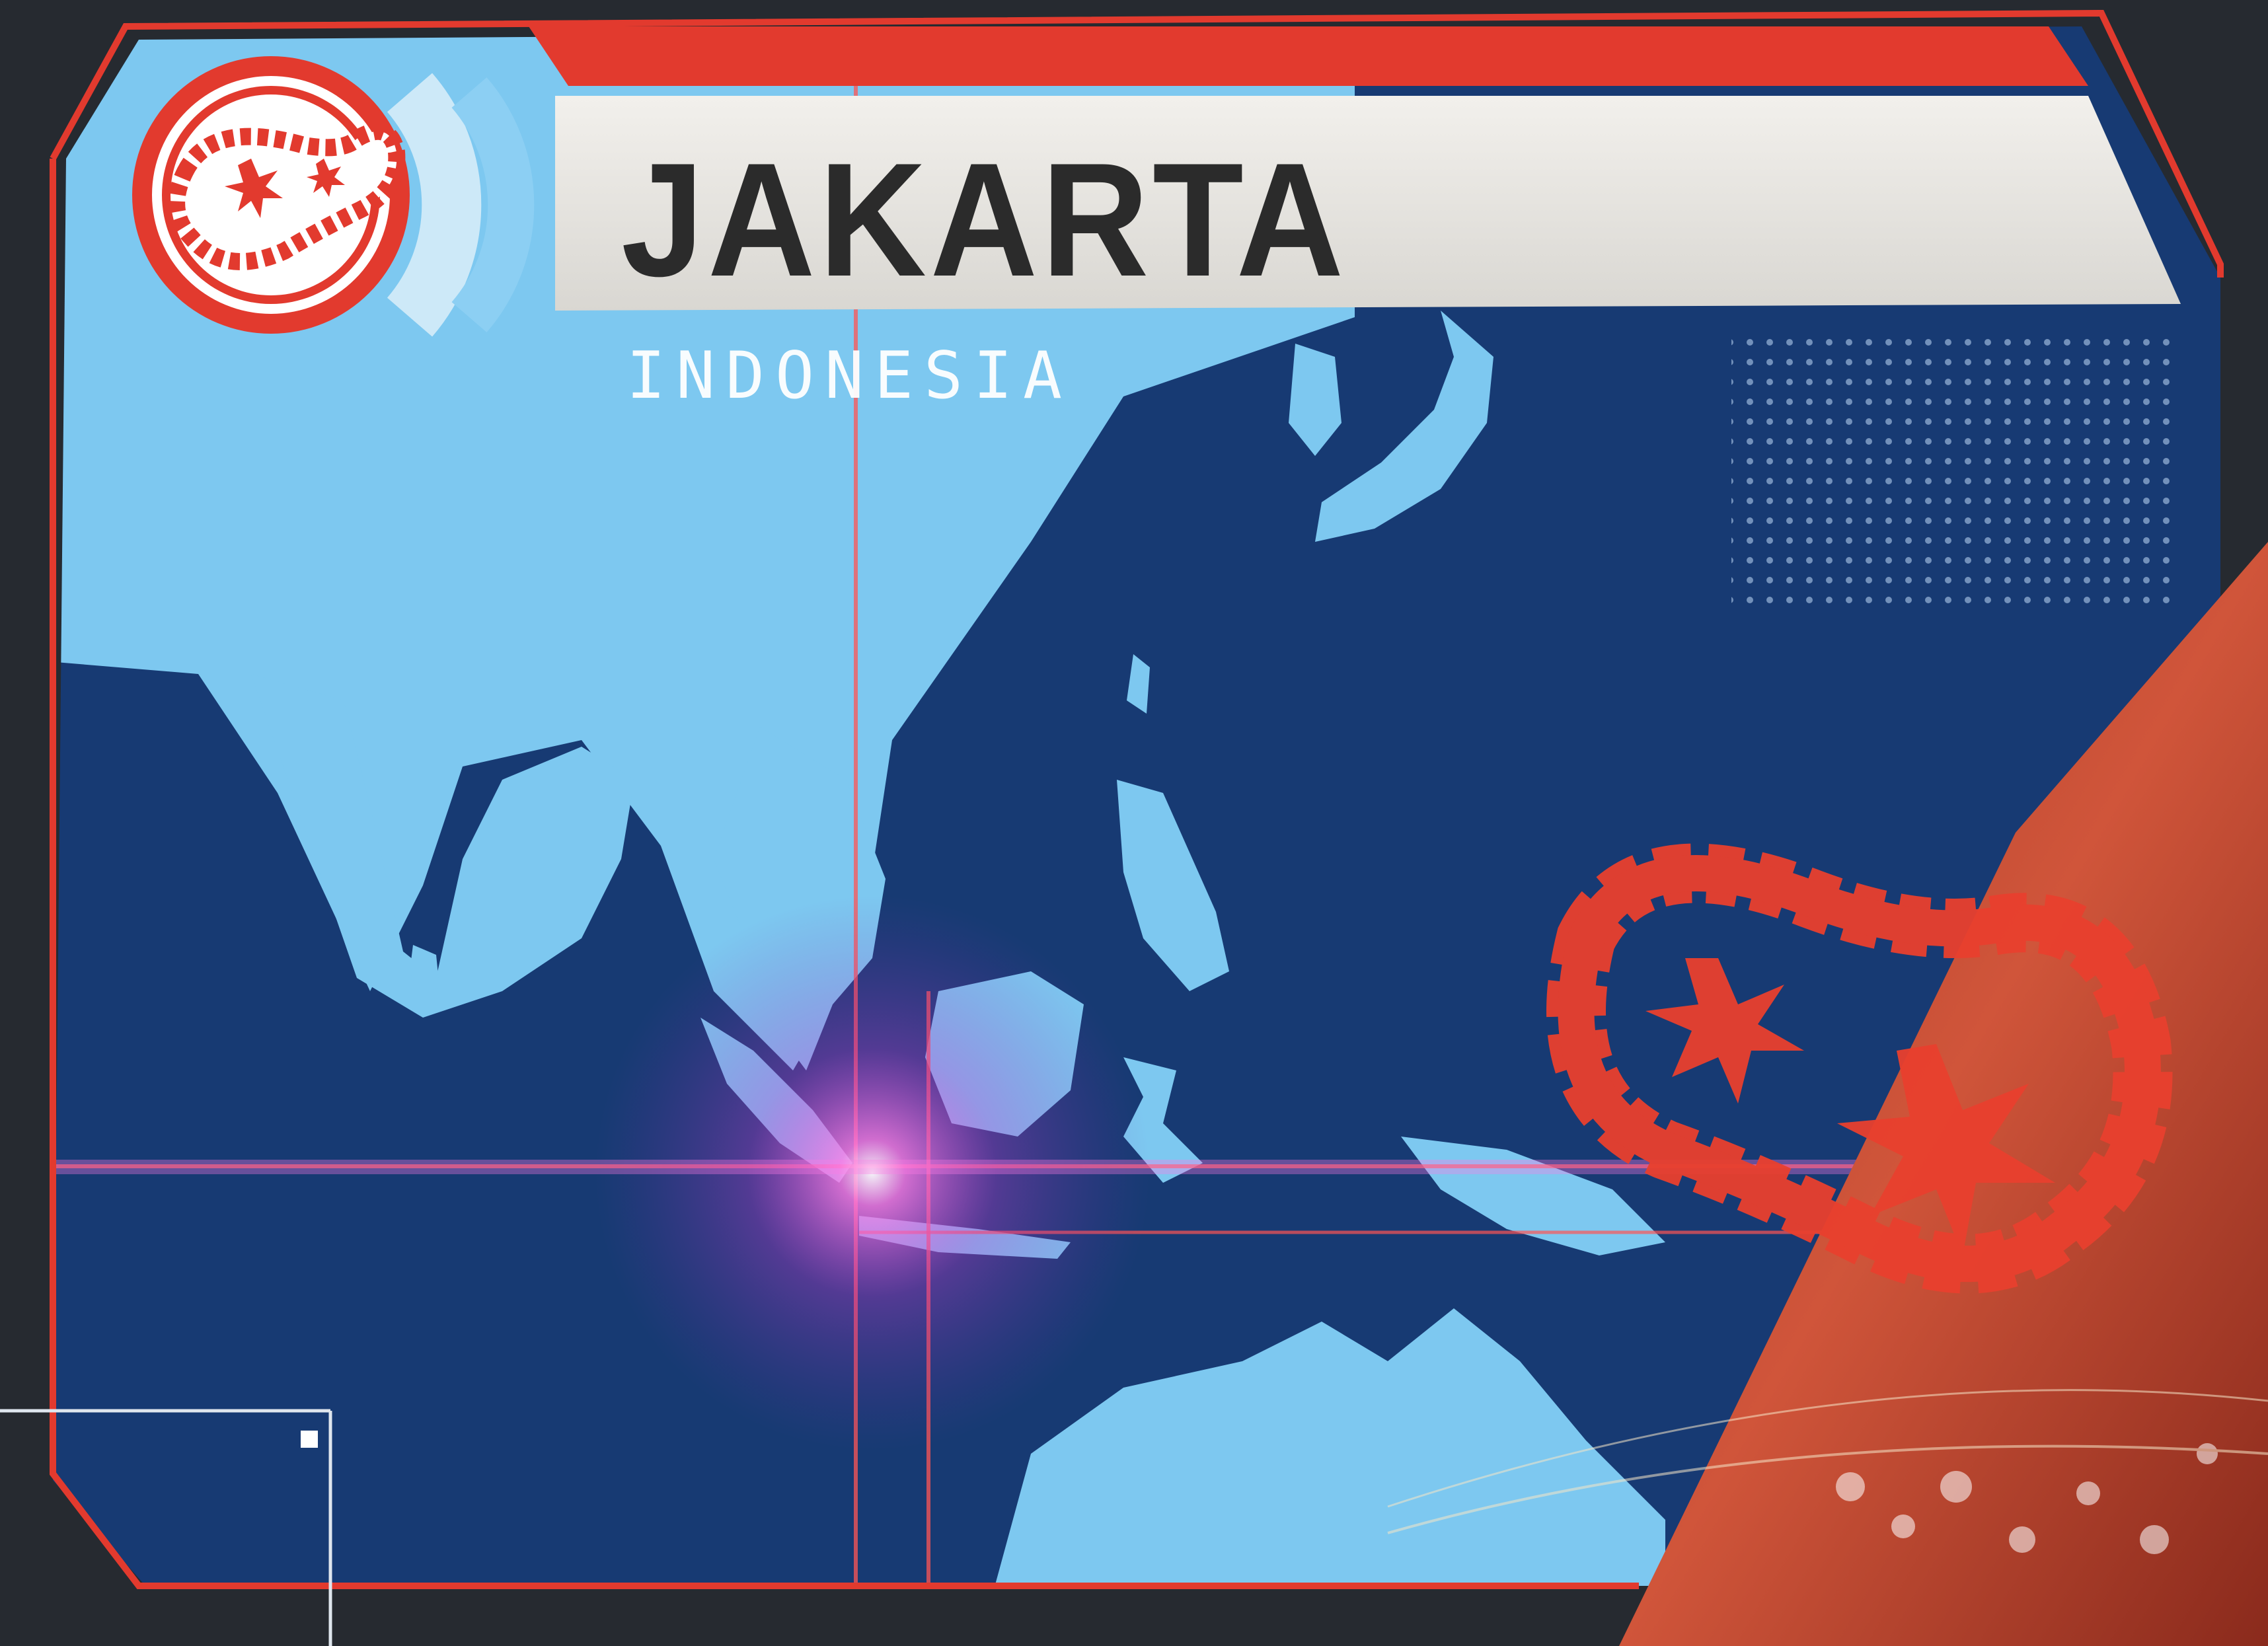 Image resolution: width=2268 pixels, height=1646 pixels. I want to click on country-name: INDONESIA, so click(849, 376).